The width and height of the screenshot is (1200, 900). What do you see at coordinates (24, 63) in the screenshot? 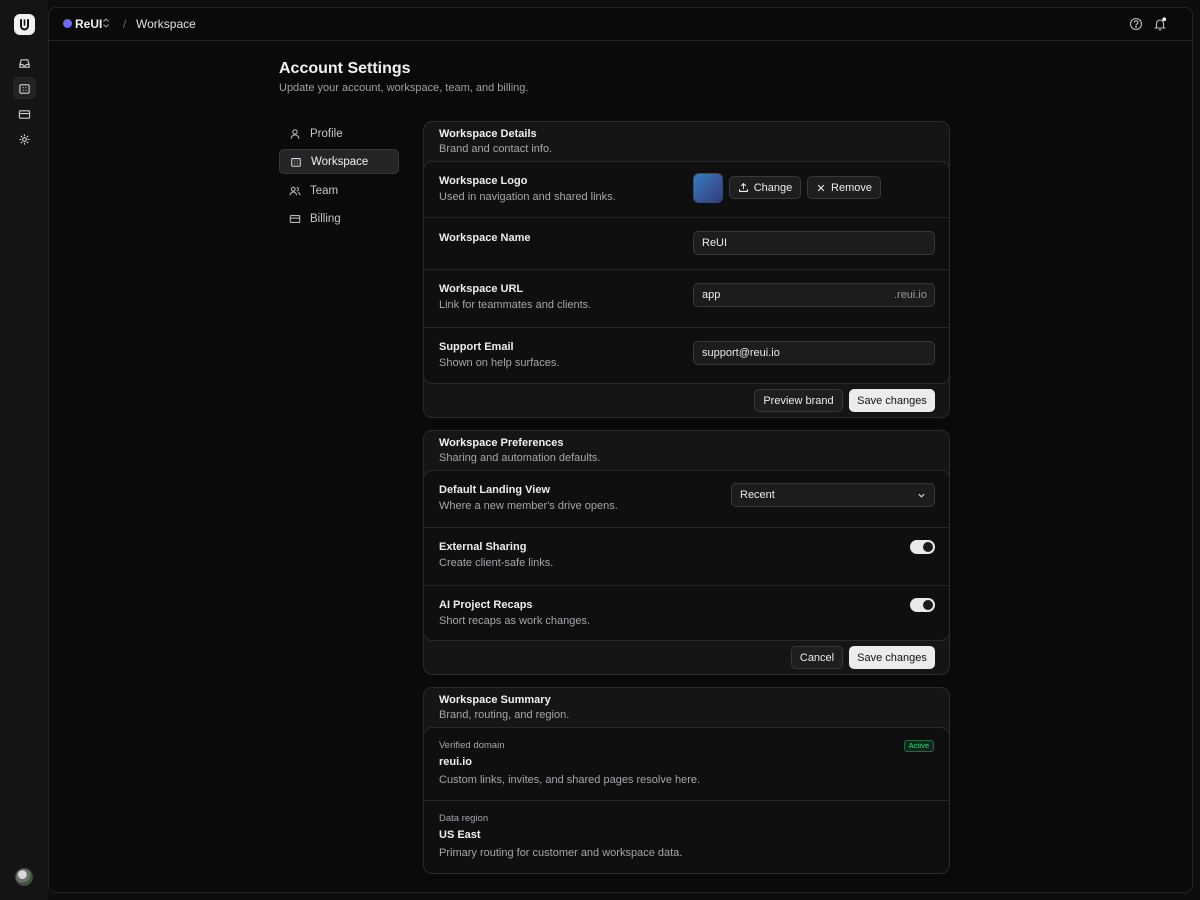
I see `inbox-icon` at bounding box center [24, 63].